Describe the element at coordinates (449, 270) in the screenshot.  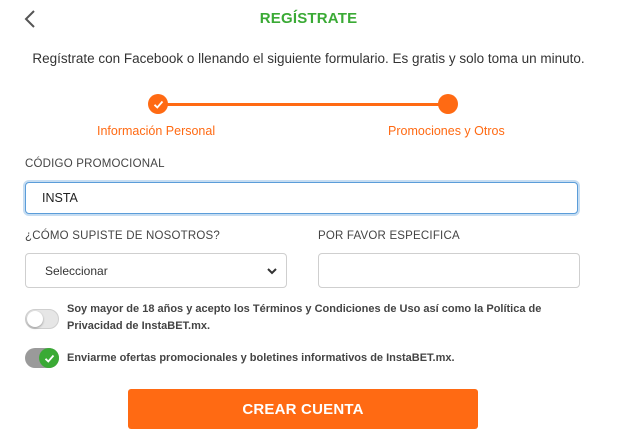
I see `specify-input` at that location.